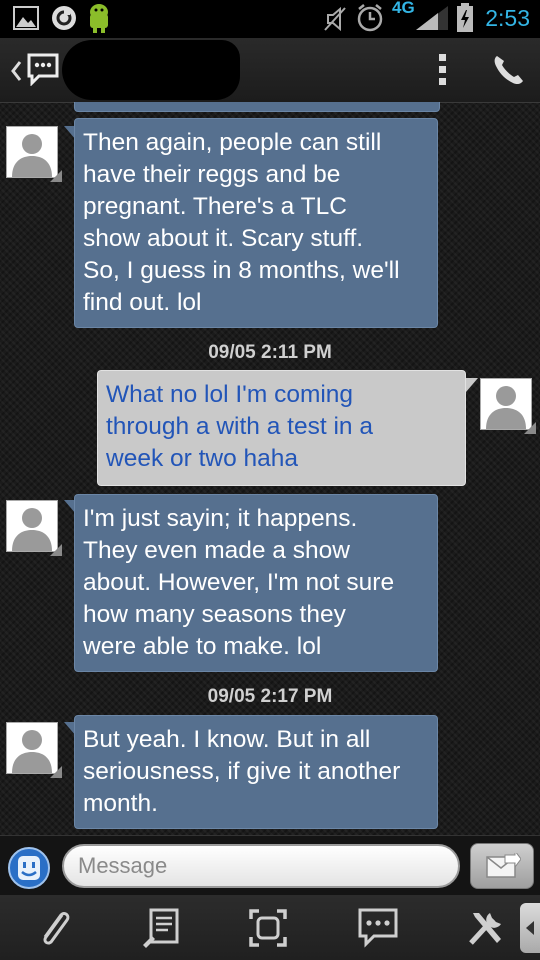 Image resolution: width=540 pixels, height=960 pixels. What do you see at coordinates (486, 928) in the screenshot?
I see `tools-icon` at bounding box center [486, 928].